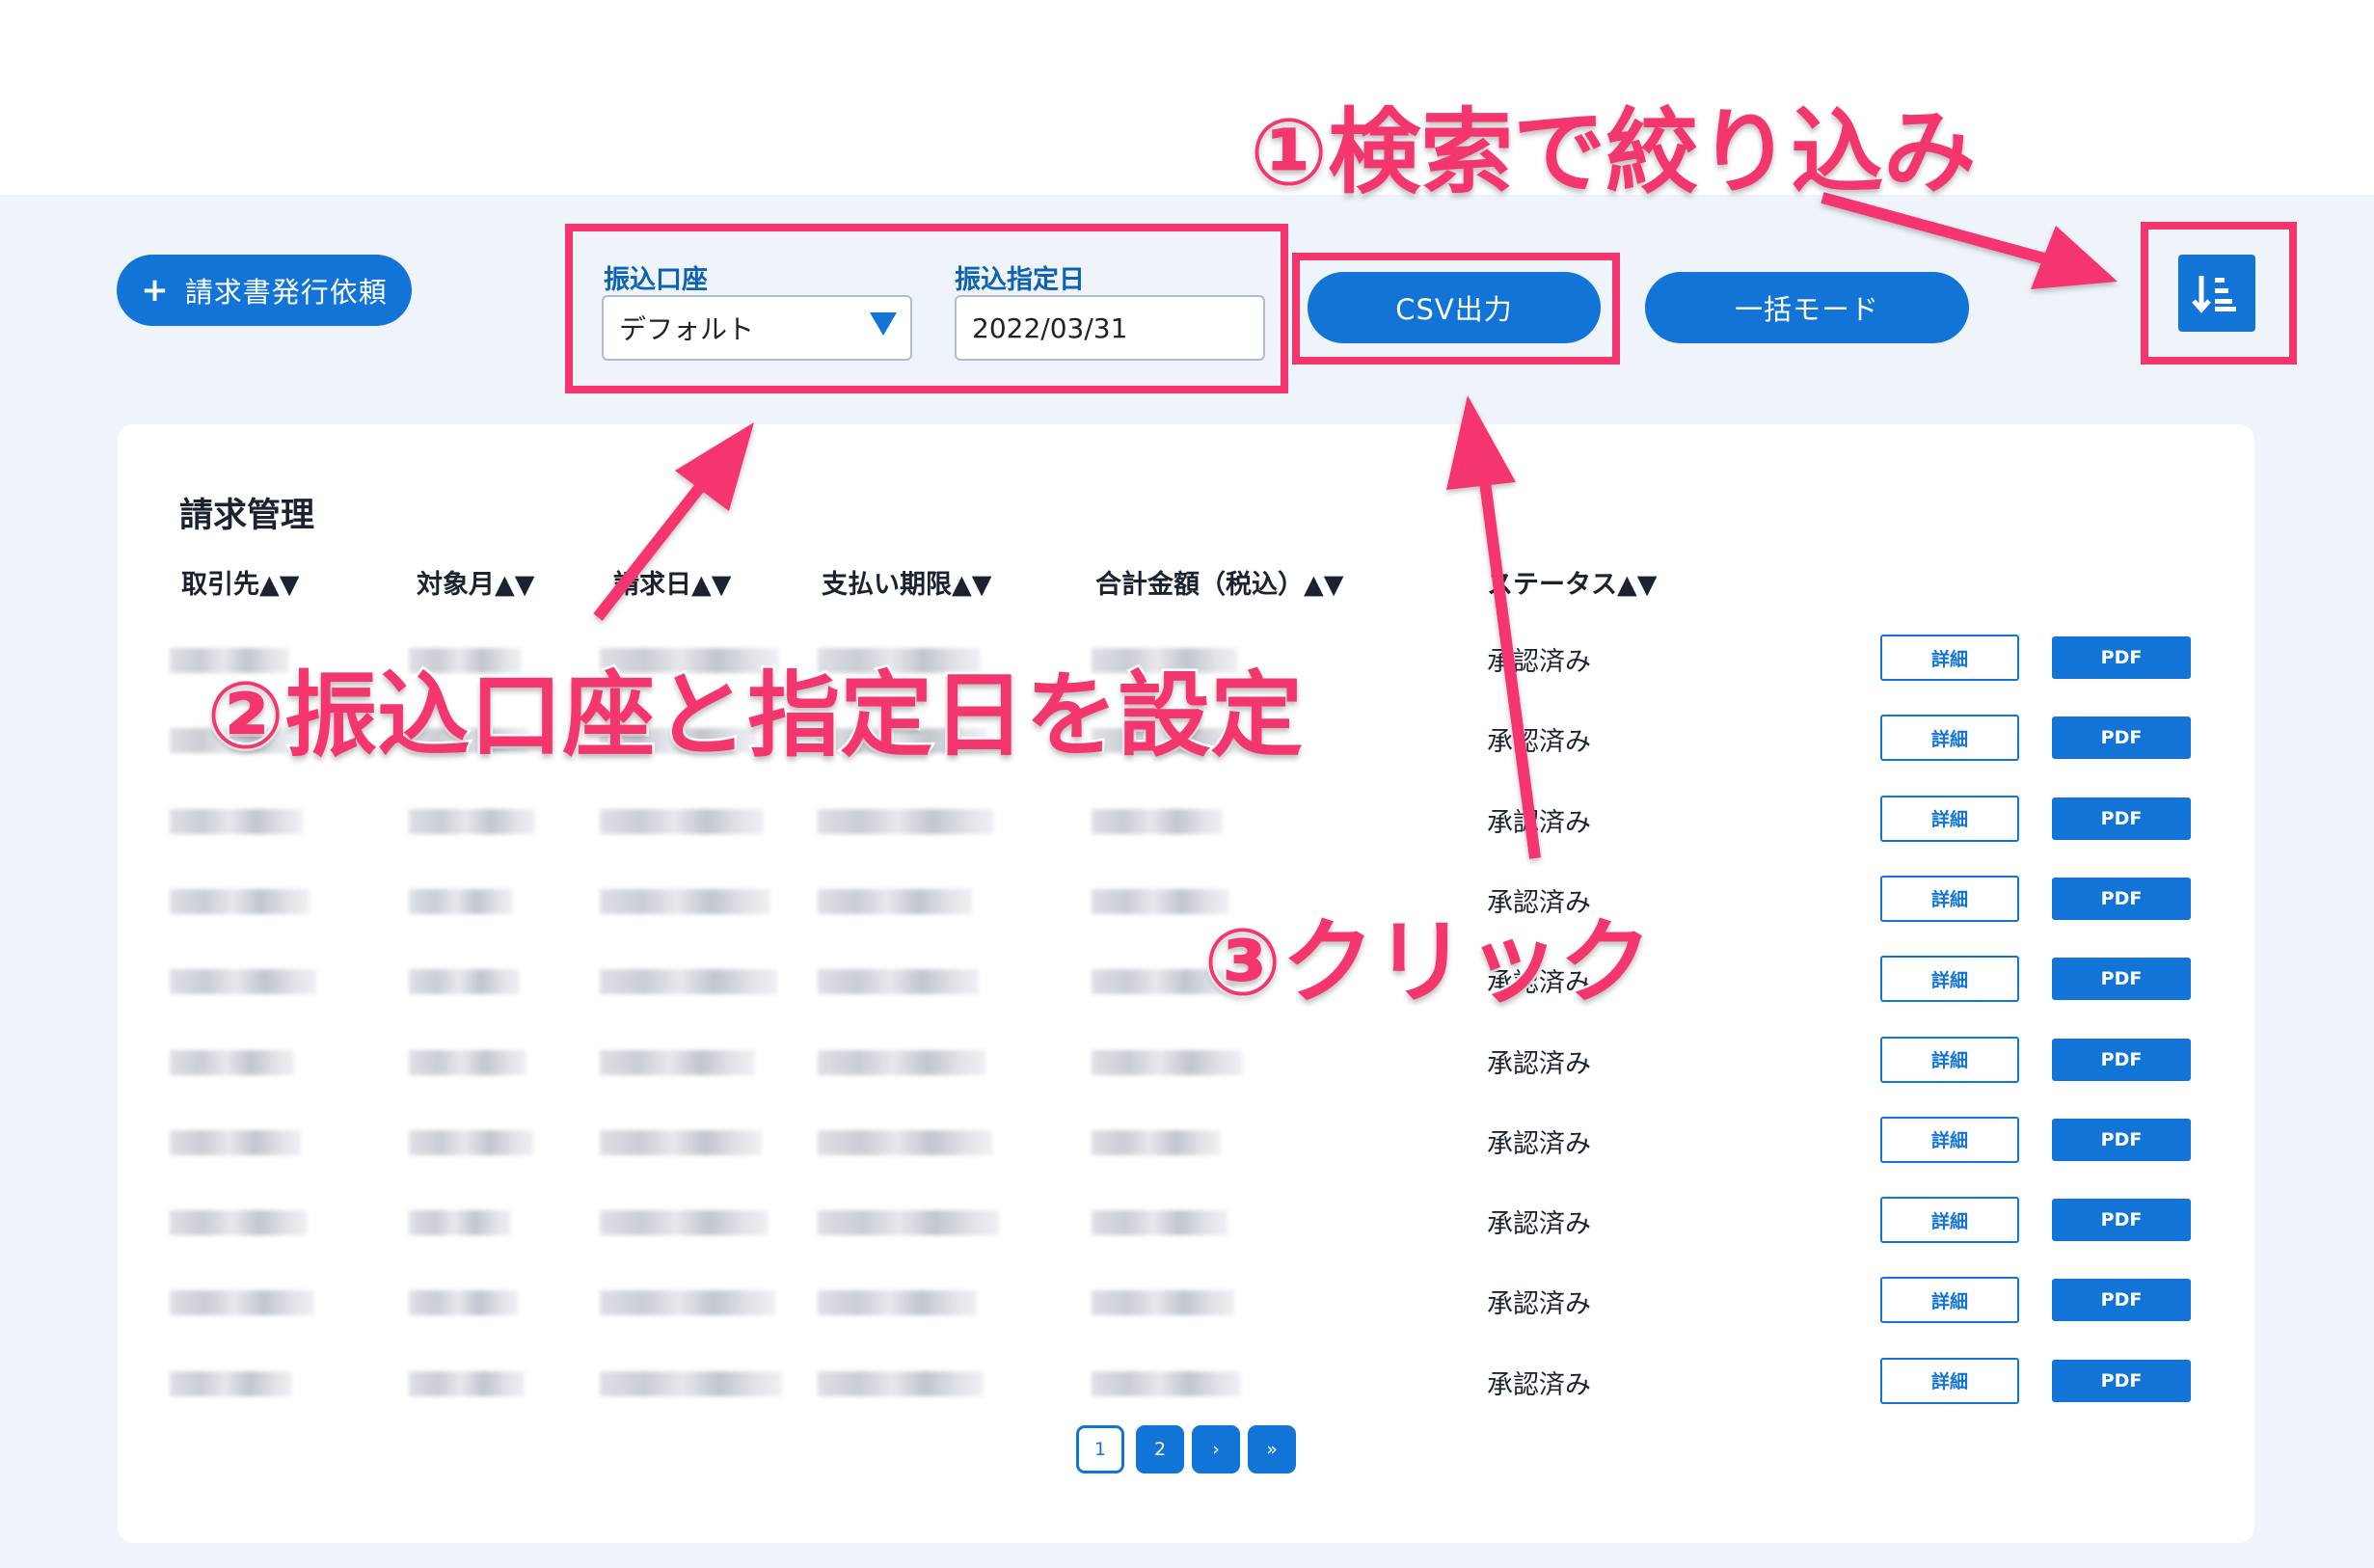 The image size is (2374, 1568). I want to click on page-button-2: 2, so click(1160, 1449).